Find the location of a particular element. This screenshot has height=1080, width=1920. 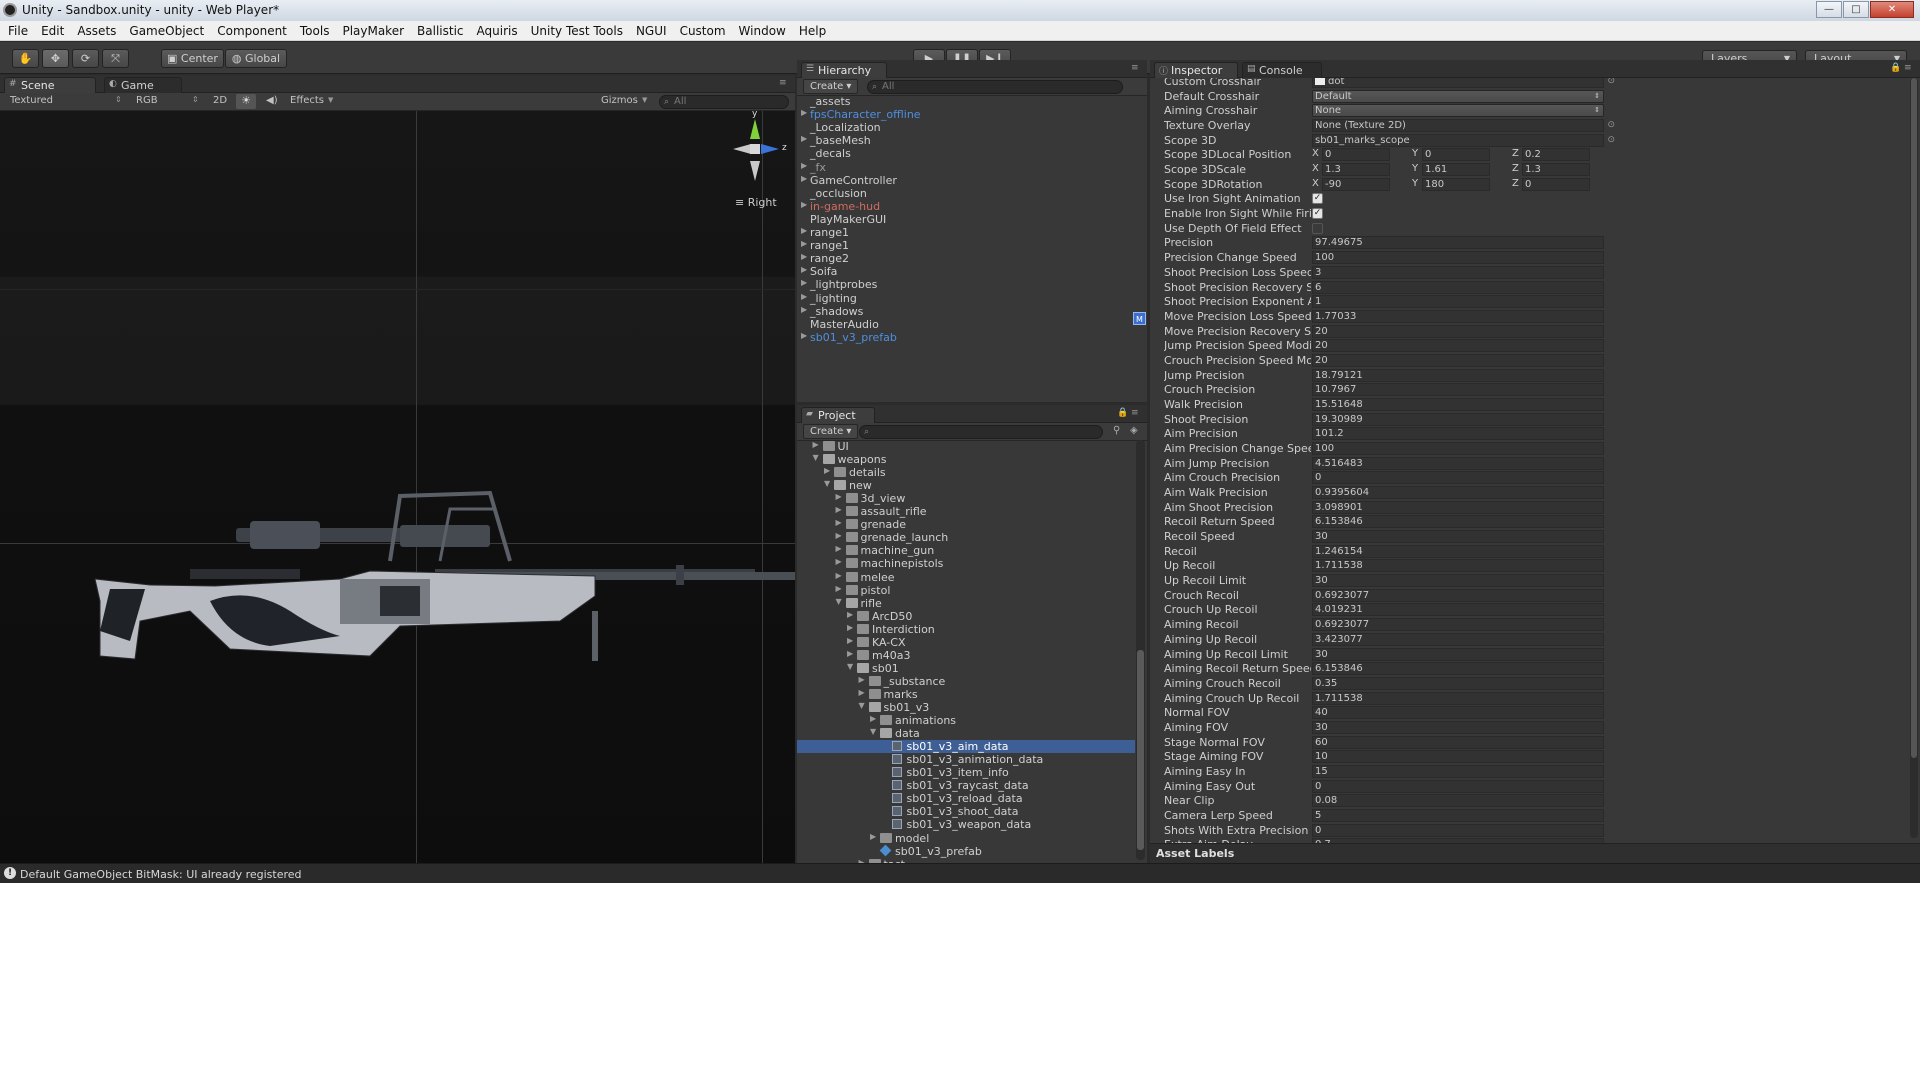

property-dropdown: Default ⇕ is located at coordinates (1458, 96).